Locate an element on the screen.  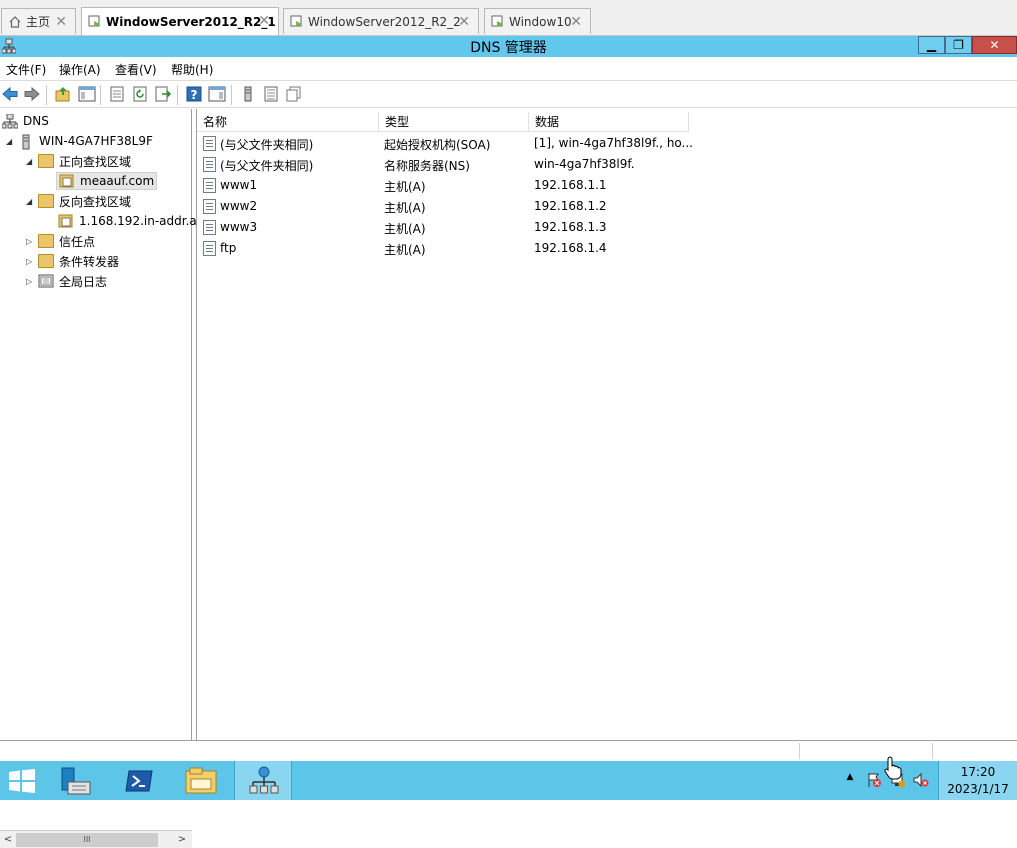
tree-item-dns: DNS is located at coordinates (25, 121).